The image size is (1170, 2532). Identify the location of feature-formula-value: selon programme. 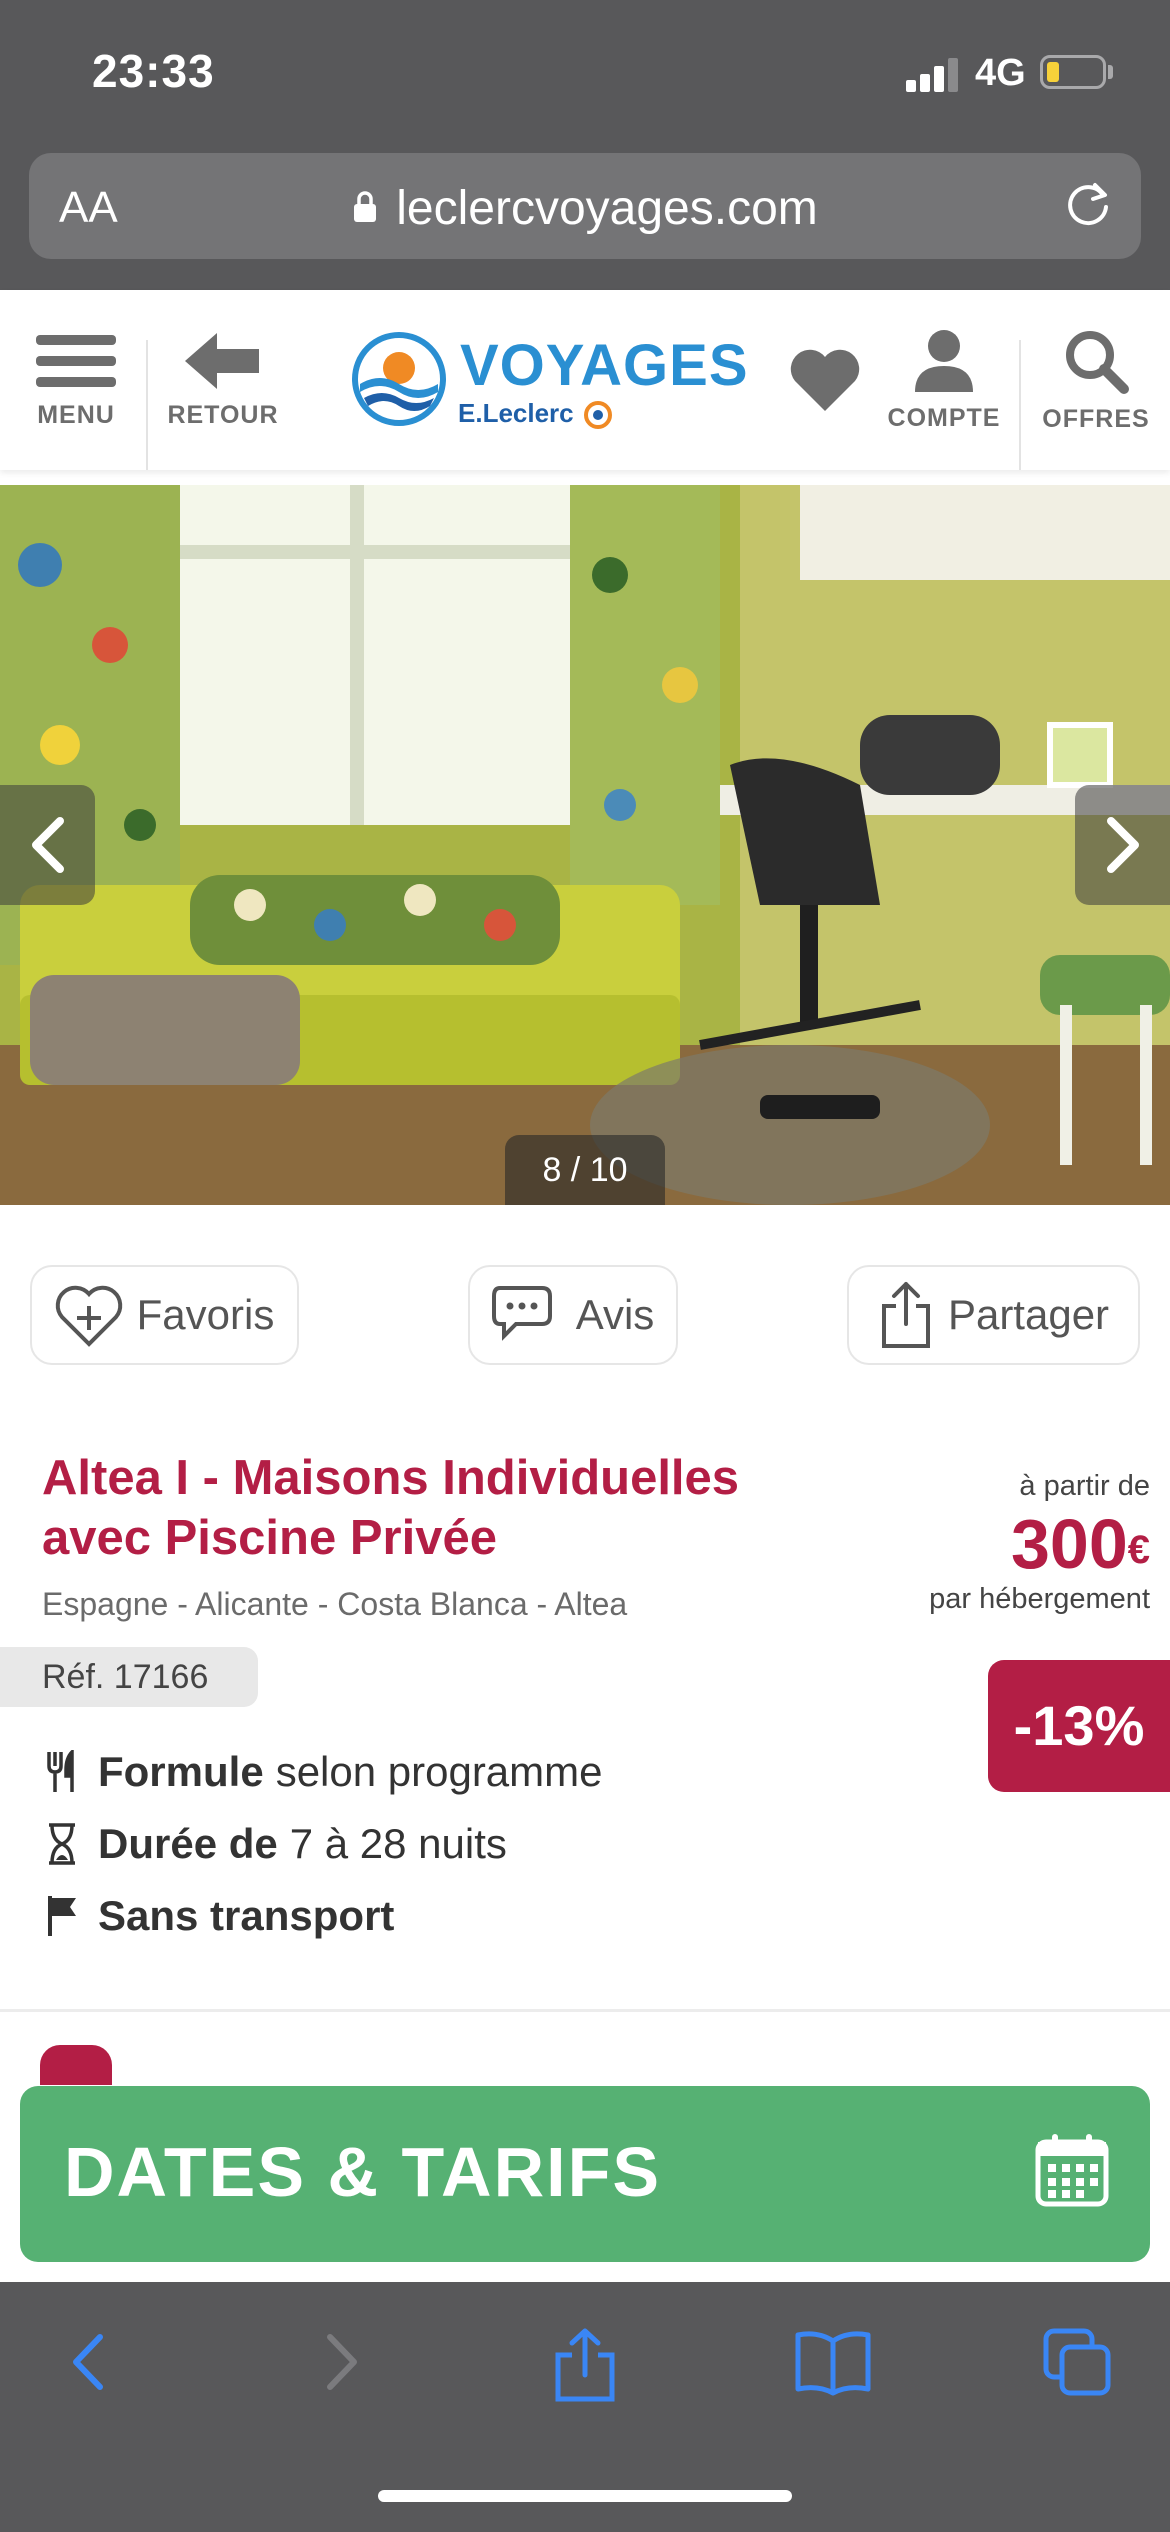
(439, 1771).